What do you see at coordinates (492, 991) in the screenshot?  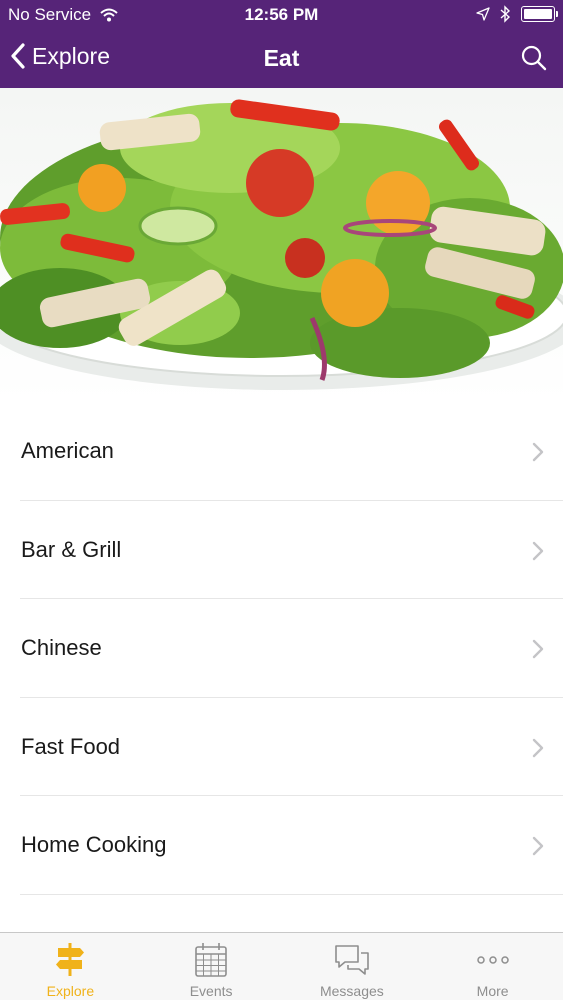 I see `tab-label: More` at bounding box center [492, 991].